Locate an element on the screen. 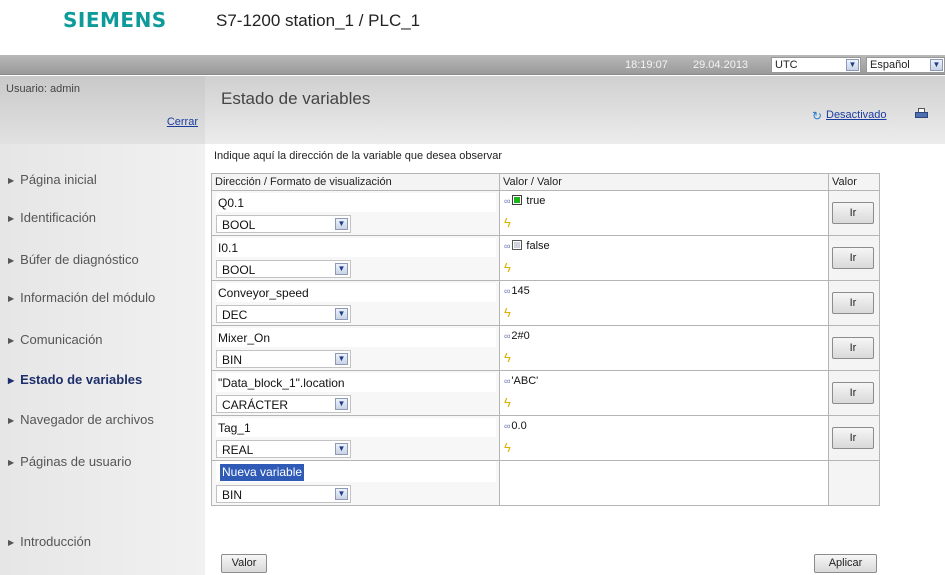 This screenshot has height=575, width=945. nav-item-introduccion: ▶ Introducción is located at coordinates (49, 541).